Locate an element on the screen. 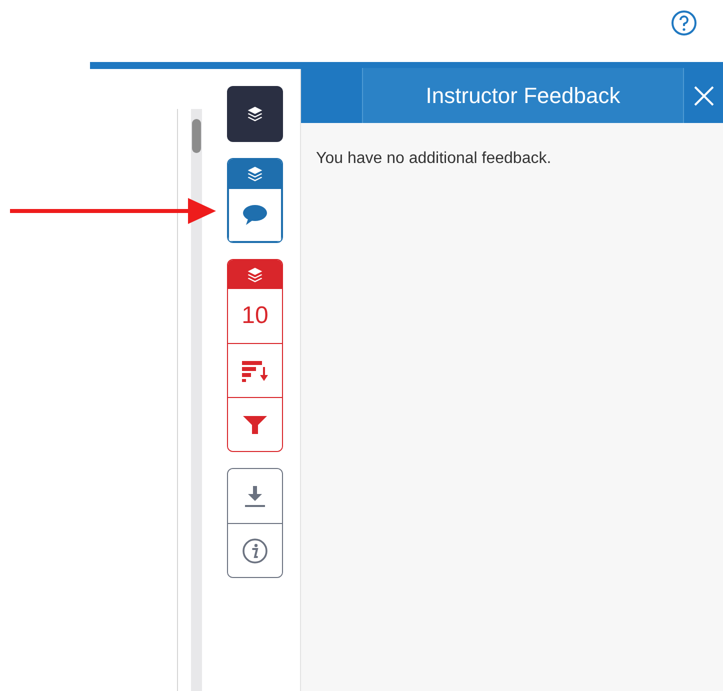  filter-icon is located at coordinates (255, 425).